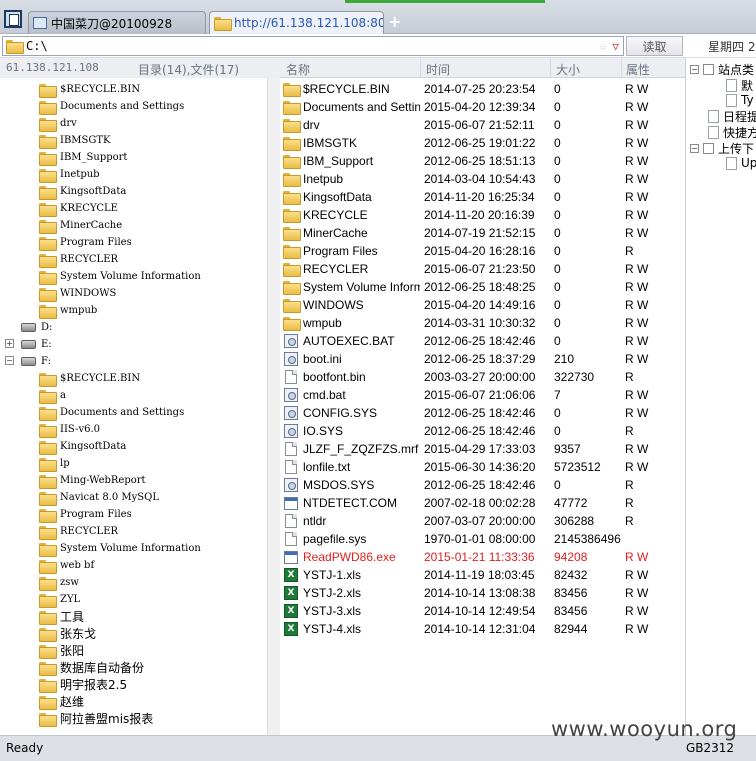  What do you see at coordinates (482, 323) in the screenshot?
I see `file-row: wmpub 2014-03-31 10:30:32 0 R W` at bounding box center [482, 323].